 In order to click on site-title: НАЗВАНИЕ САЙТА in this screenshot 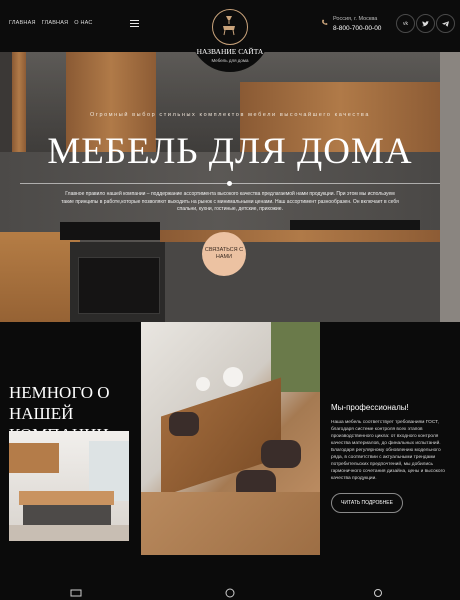, I will do `click(230, 51)`.